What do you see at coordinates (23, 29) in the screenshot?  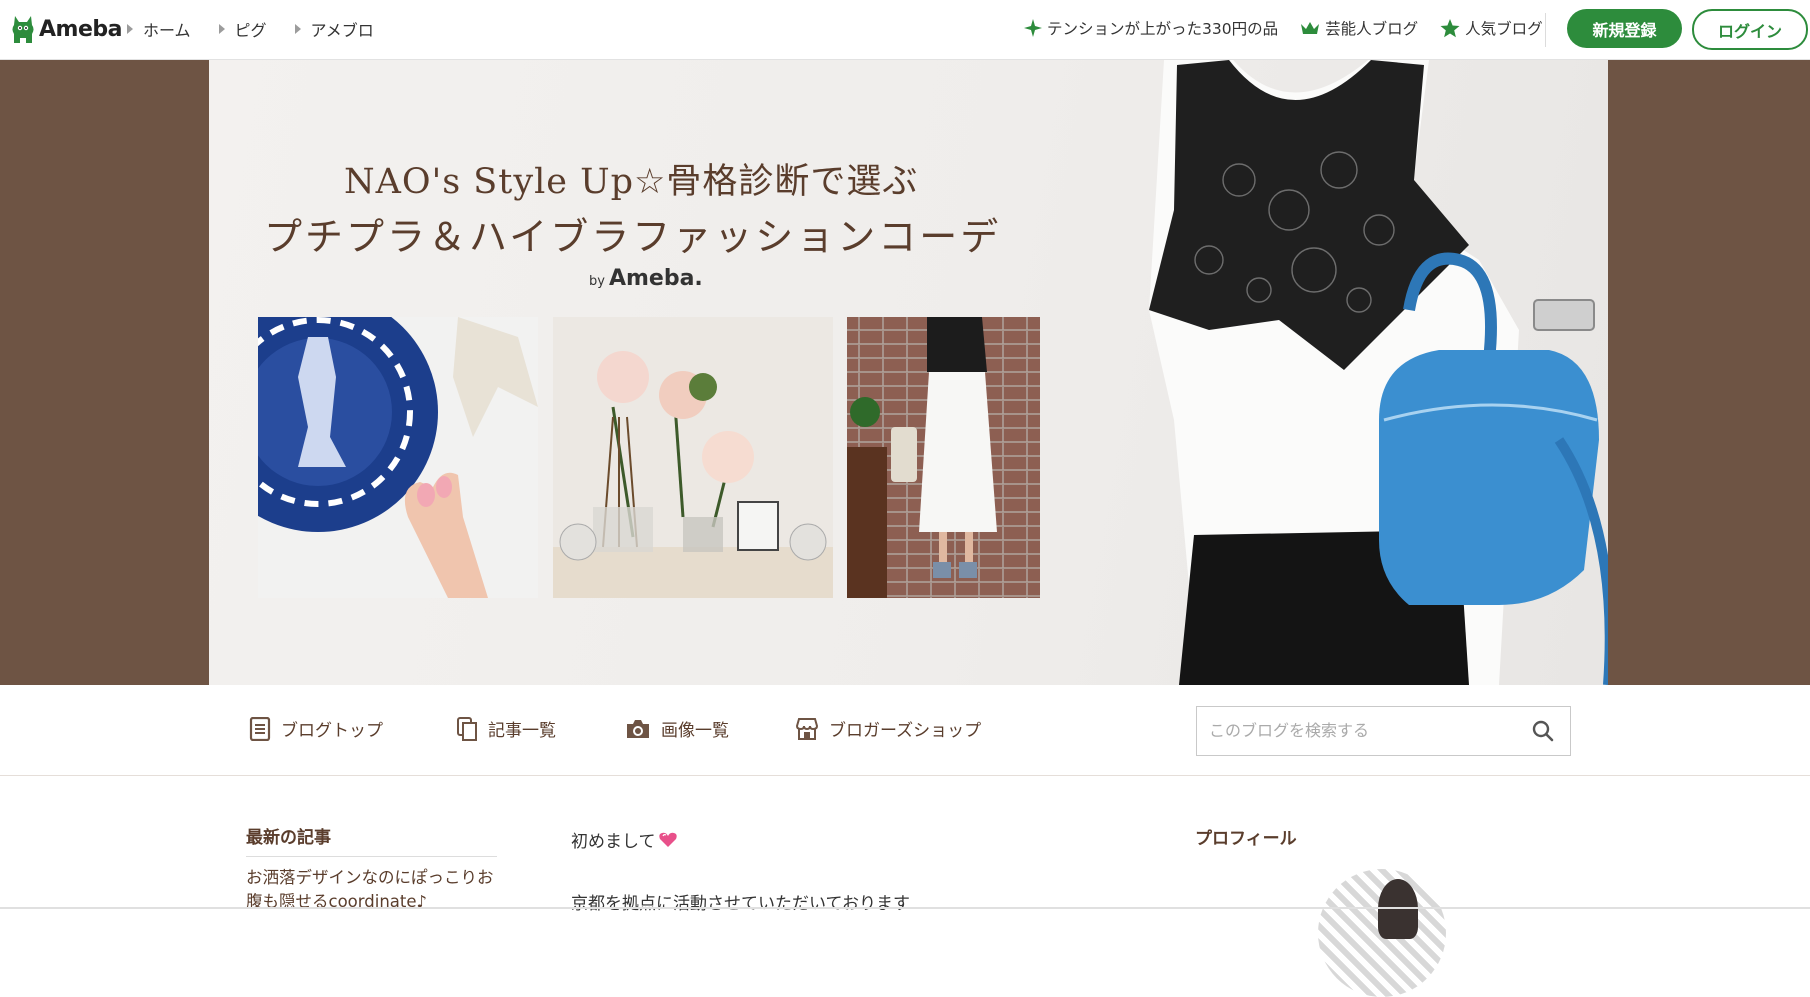 I see `ameba-mascot-icon` at bounding box center [23, 29].